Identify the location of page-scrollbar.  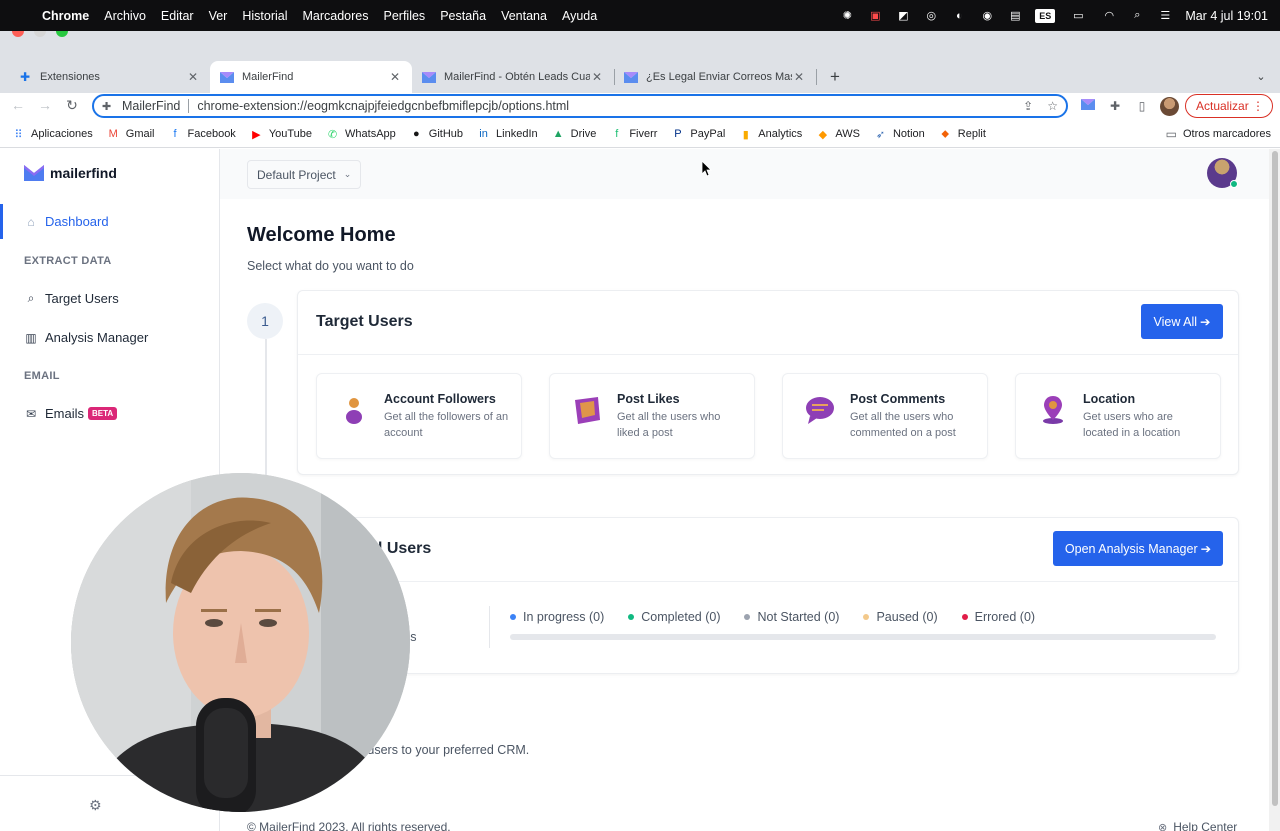
(1274, 490).